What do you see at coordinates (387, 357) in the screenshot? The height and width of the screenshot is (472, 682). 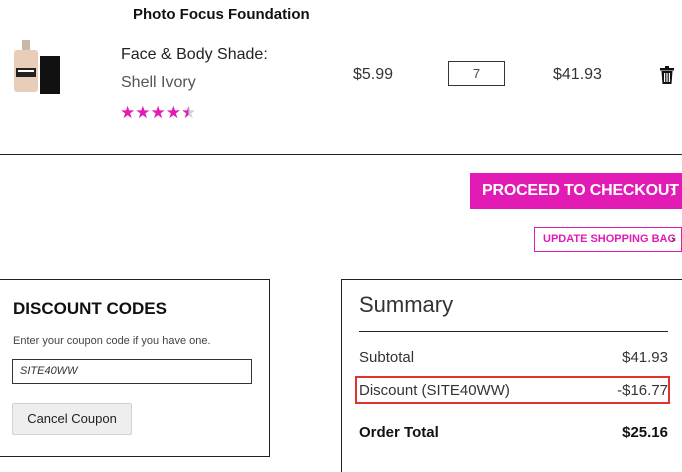 I see `subtotal-label: Subtotal` at bounding box center [387, 357].